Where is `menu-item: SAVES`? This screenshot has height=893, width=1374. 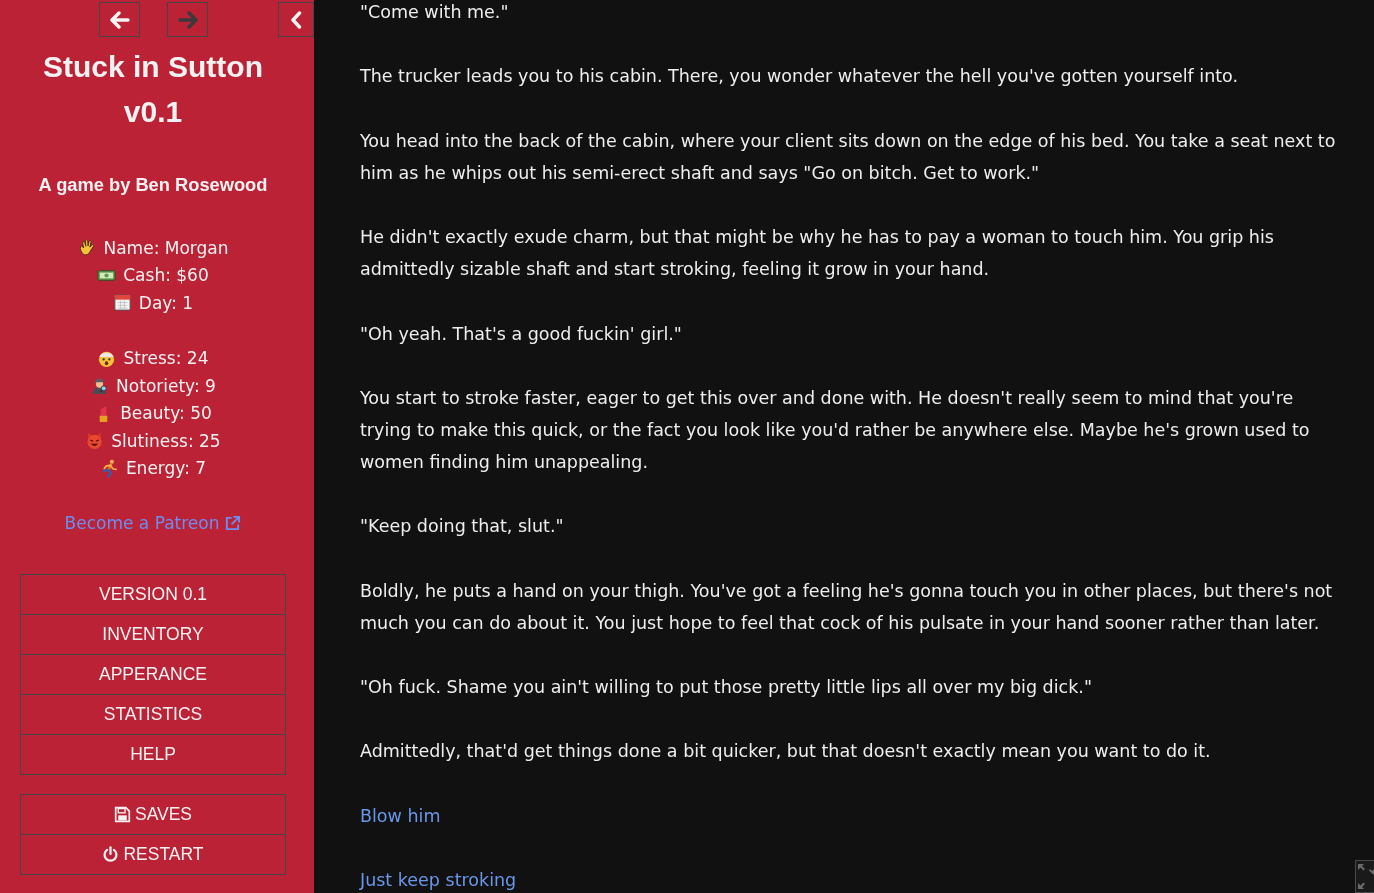 menu-item: SAVES is located at coordinates (153, 815).